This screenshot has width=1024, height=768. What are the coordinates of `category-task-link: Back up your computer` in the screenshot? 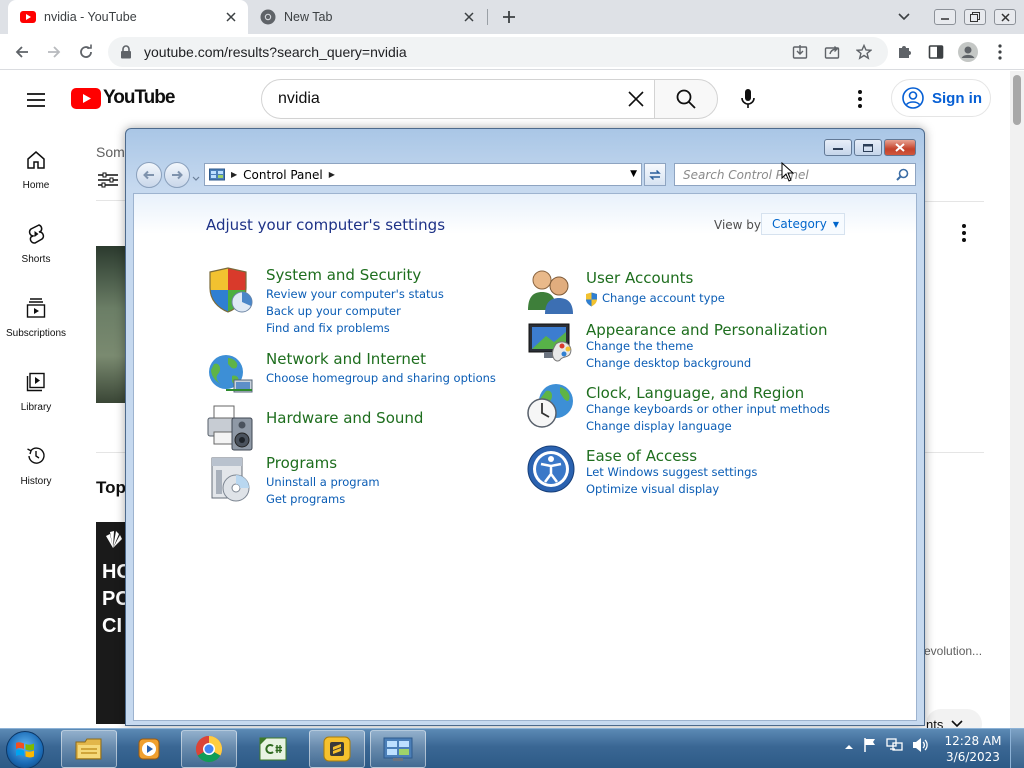 It's located at (333, 311).